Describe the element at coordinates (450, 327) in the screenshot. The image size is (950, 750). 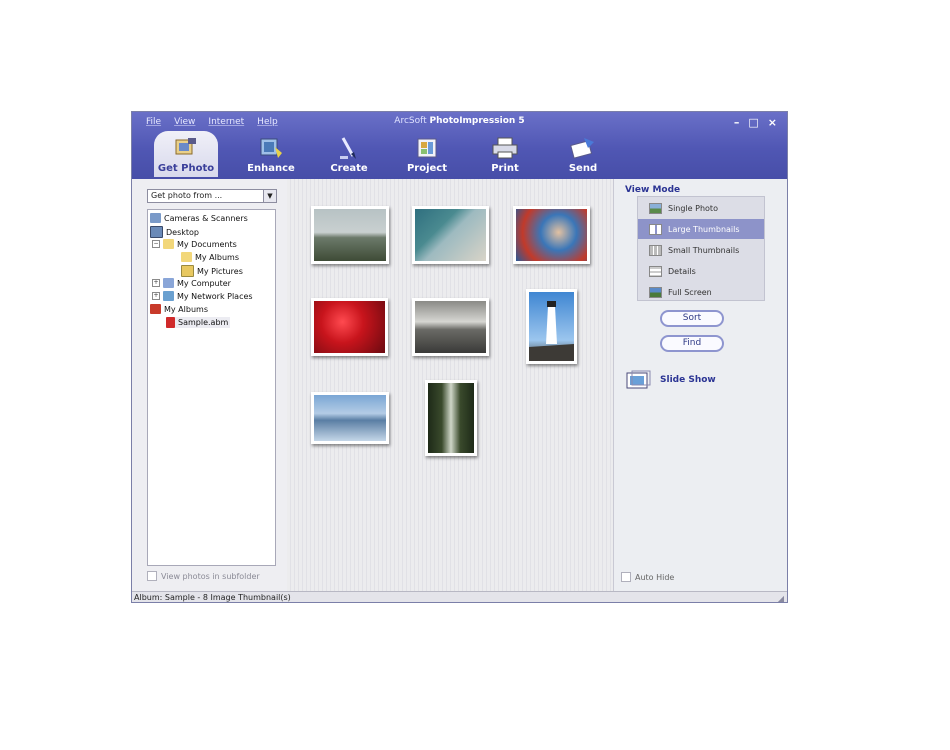
I see `thumbnail-sunset-sea` at that location.